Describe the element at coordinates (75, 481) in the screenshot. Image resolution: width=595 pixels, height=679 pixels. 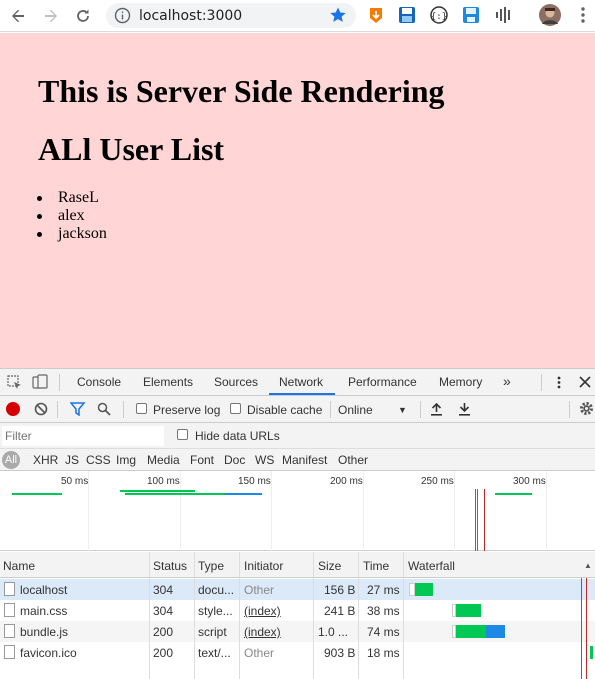
I see `overview-tick-label: 50 ms` at that location.